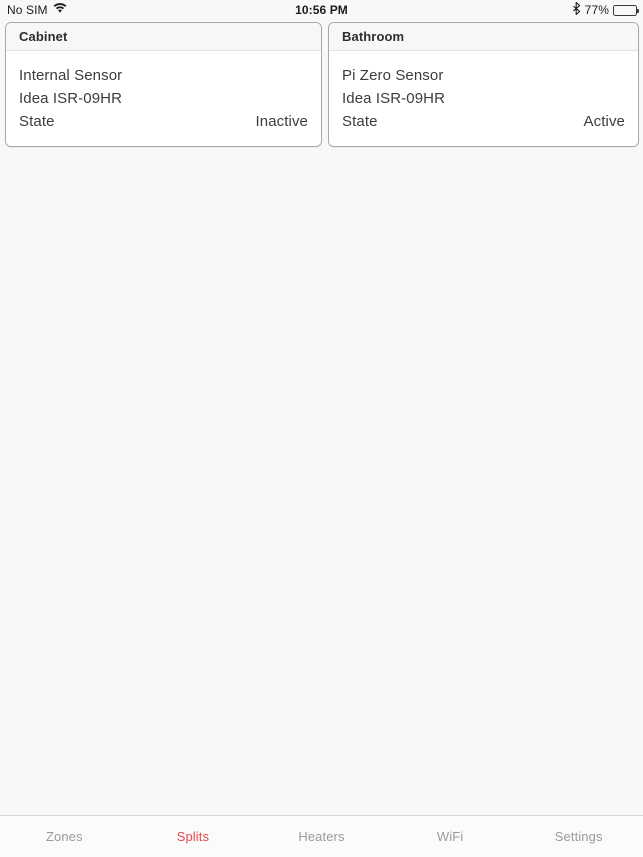 This screenshot has height=857, width=643. What do you see at coordinates (163, 75) in the screenshot?
I see `device-name-row: Internal Sensor` at bounding box center [163, 75].